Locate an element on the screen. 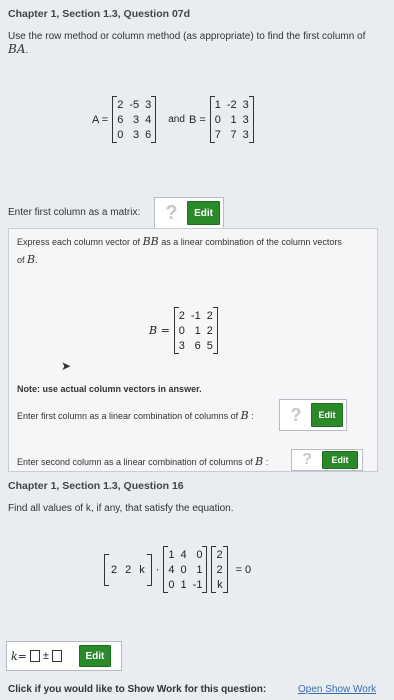 The image size is (394, 700). matrix-a-cell: -5 is located at coordinates (134, 104).